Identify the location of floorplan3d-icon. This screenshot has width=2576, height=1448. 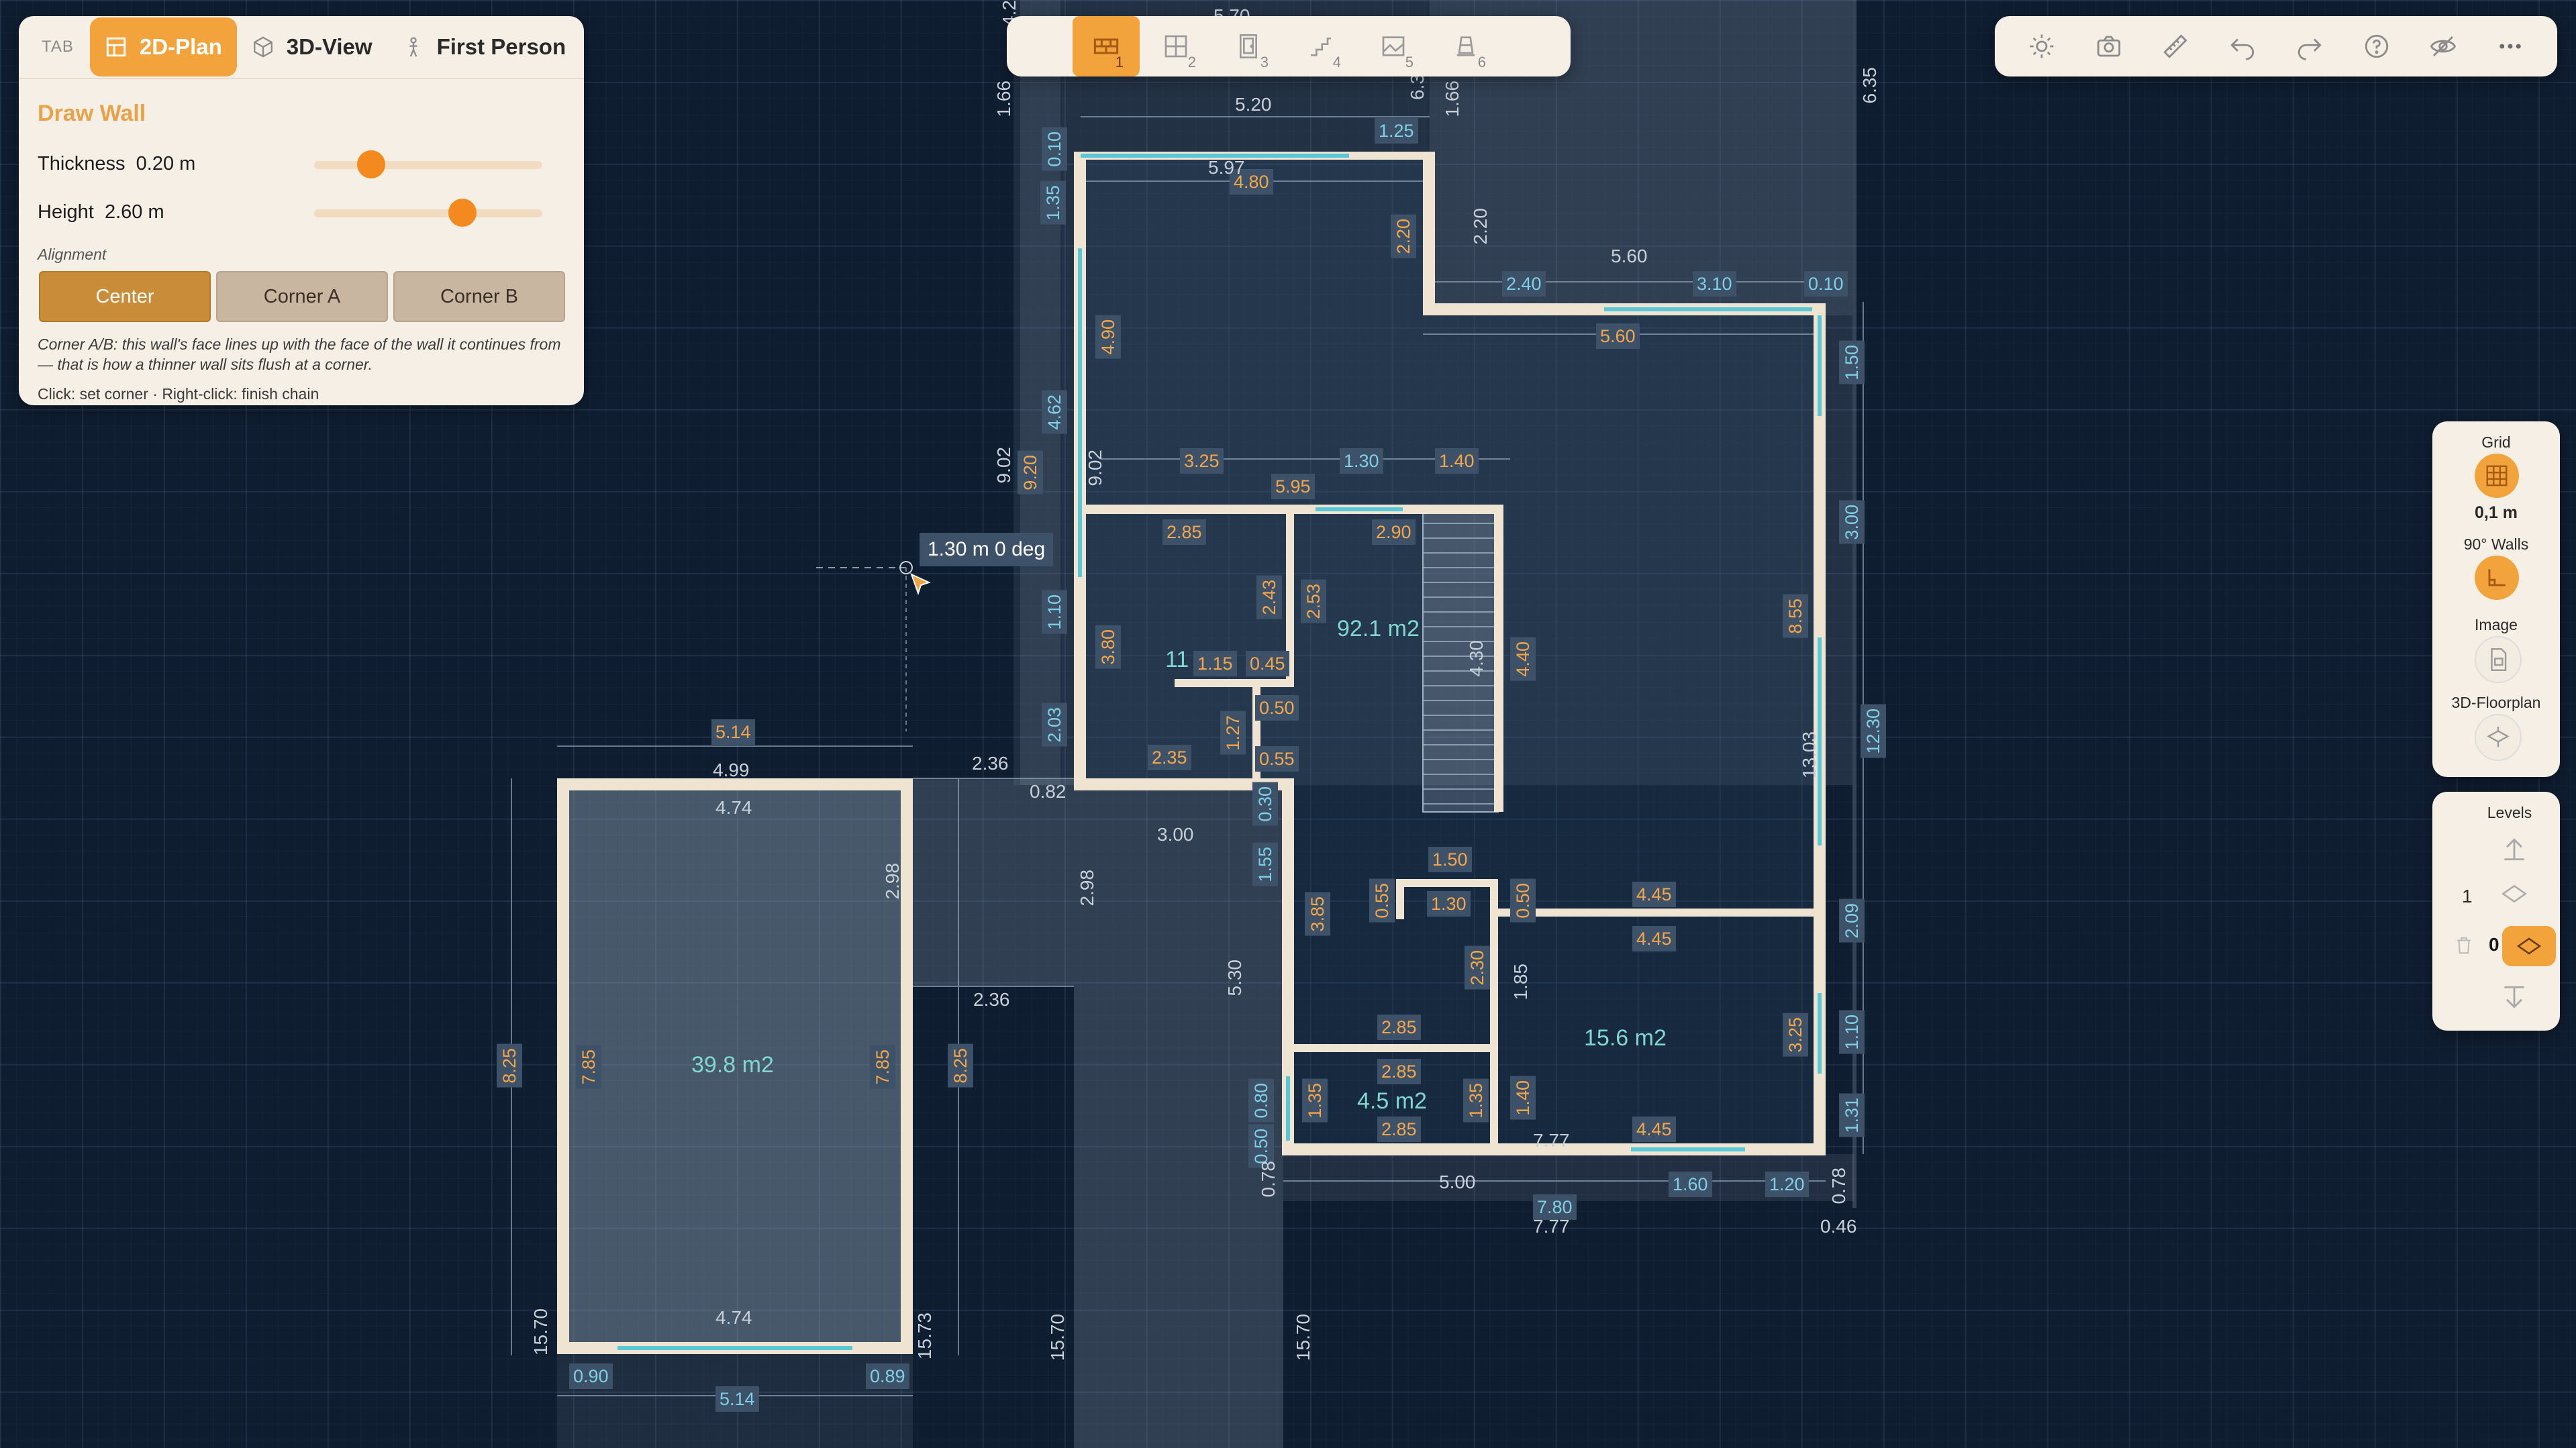
(2498, 737).